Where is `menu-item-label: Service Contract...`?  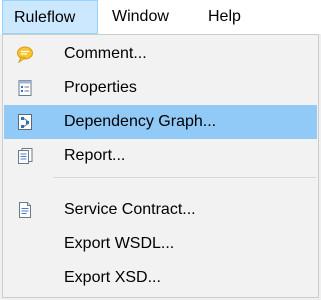
menu-item-label: Service Contract... is located at coordinates (130, 209).